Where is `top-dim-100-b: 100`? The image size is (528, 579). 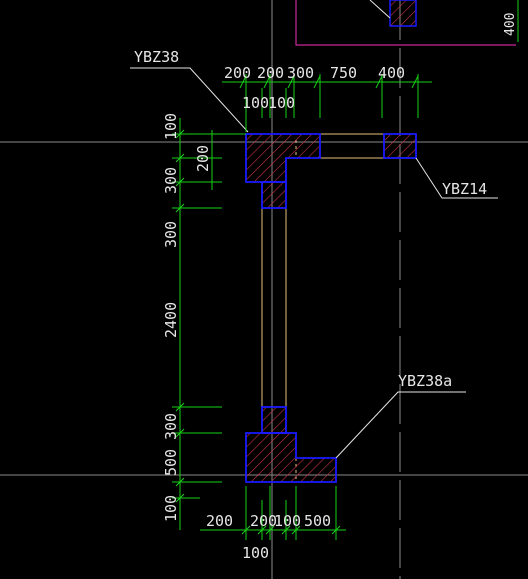 top-dim-100-b: 100 is located at coordinates (281, 103).